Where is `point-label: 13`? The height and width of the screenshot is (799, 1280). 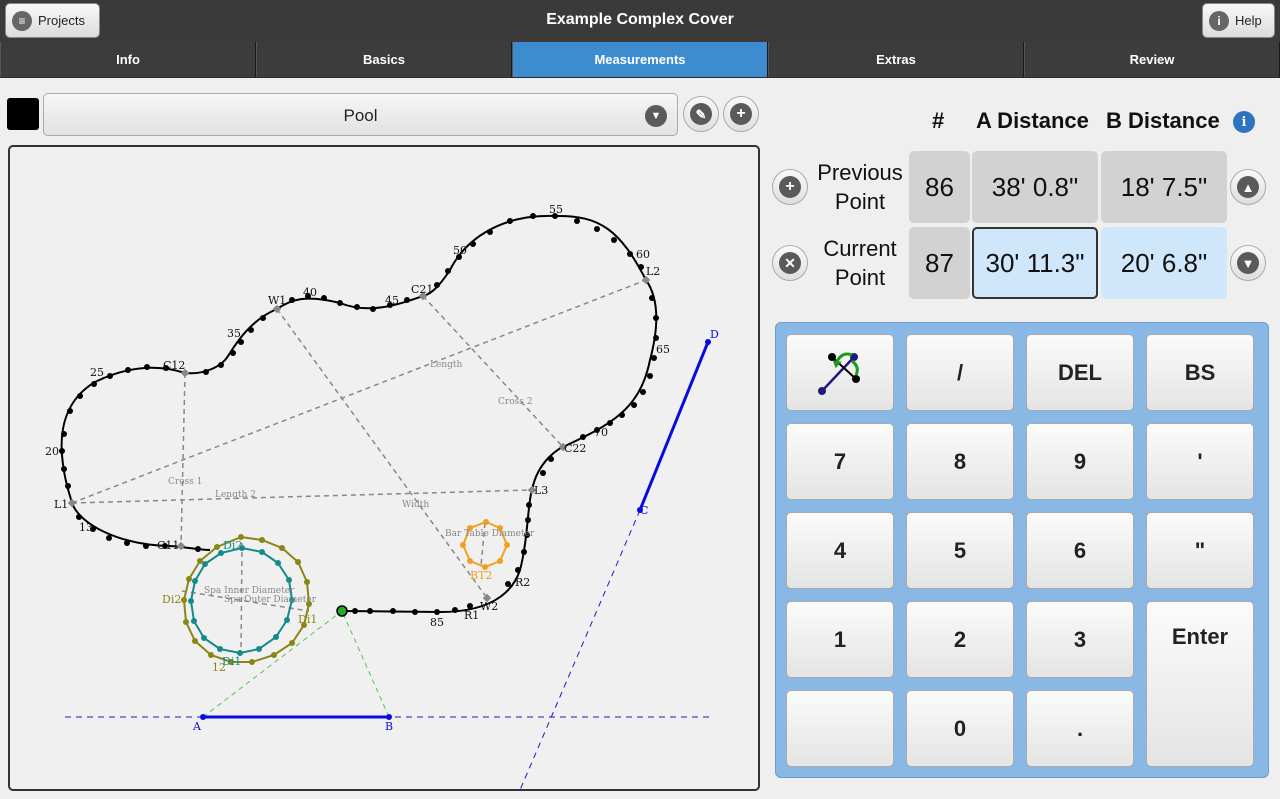
point-label: 13 is located at coordinates (86, 527).